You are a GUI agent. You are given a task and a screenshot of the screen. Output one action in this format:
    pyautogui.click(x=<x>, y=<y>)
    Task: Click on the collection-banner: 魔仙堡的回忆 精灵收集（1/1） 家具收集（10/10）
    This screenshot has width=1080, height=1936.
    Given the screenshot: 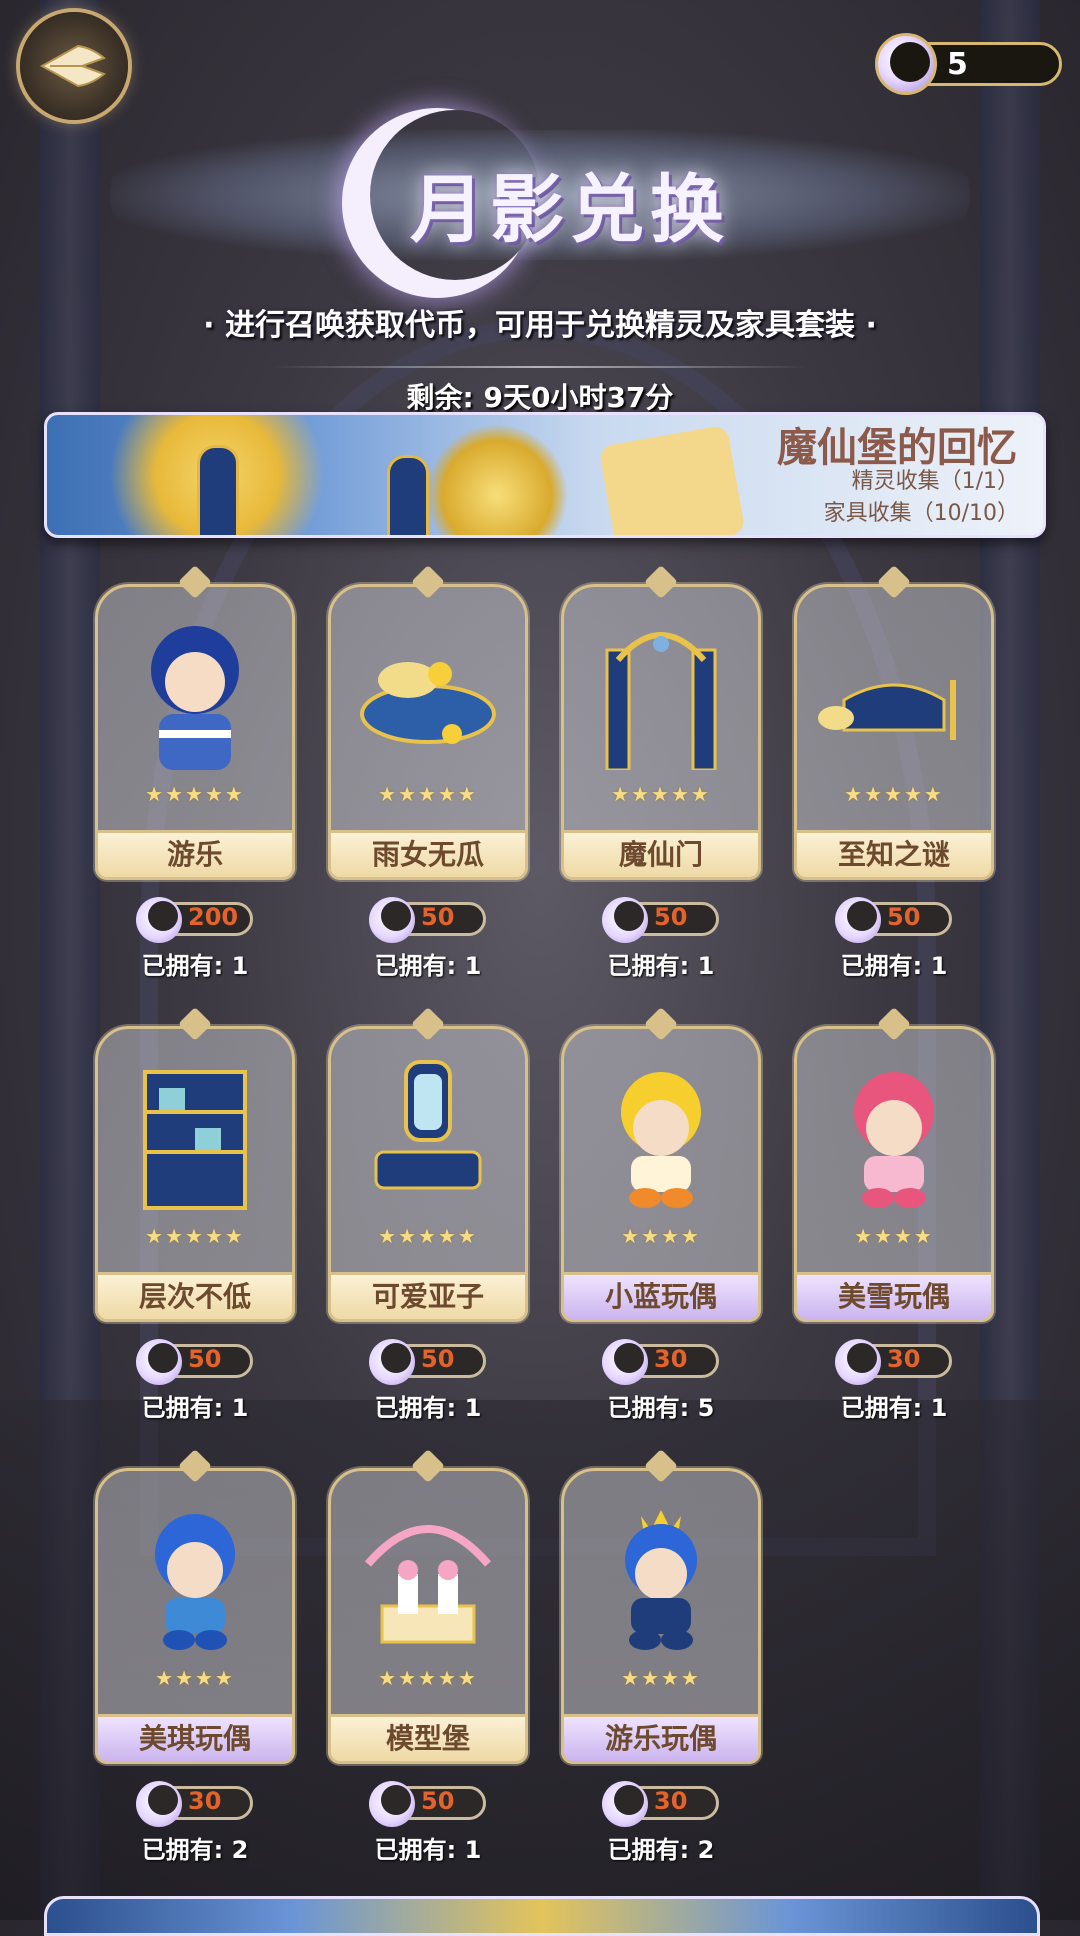 What is the action you would take?
    pyautogui.click(x=545, y=475)
    